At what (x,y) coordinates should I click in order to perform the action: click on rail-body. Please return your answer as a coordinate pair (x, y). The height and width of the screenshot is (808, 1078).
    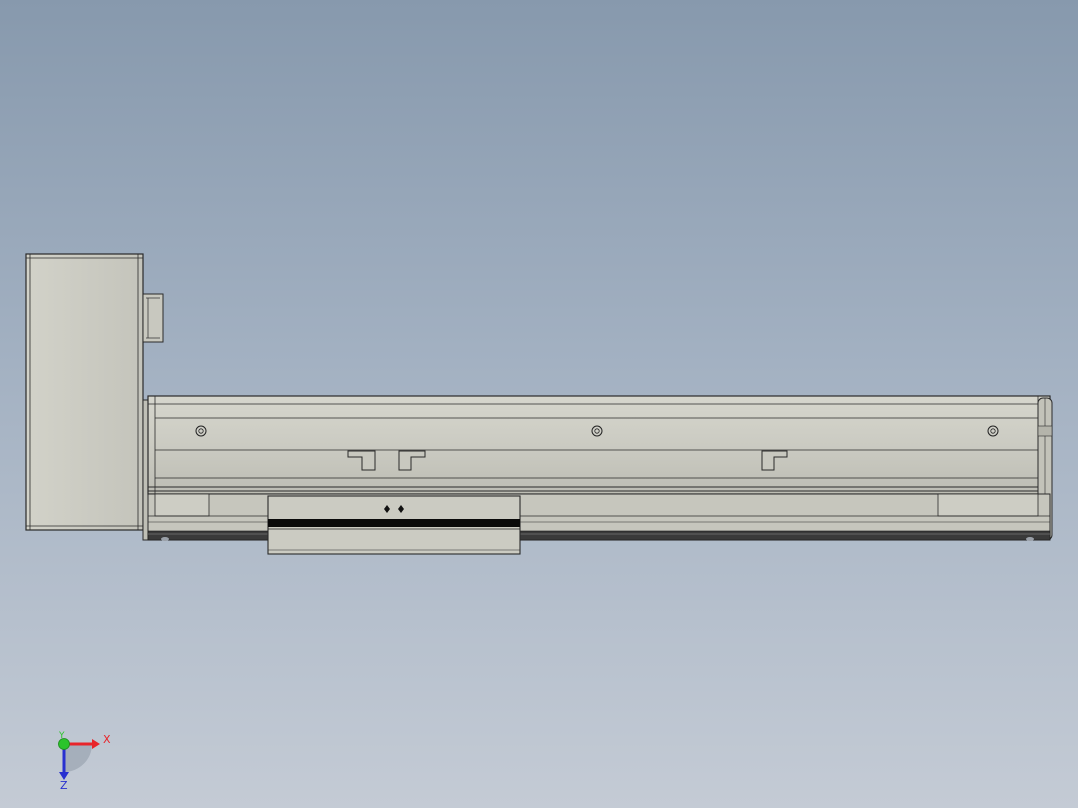
    Looking at the image, I should click on (599, 445).